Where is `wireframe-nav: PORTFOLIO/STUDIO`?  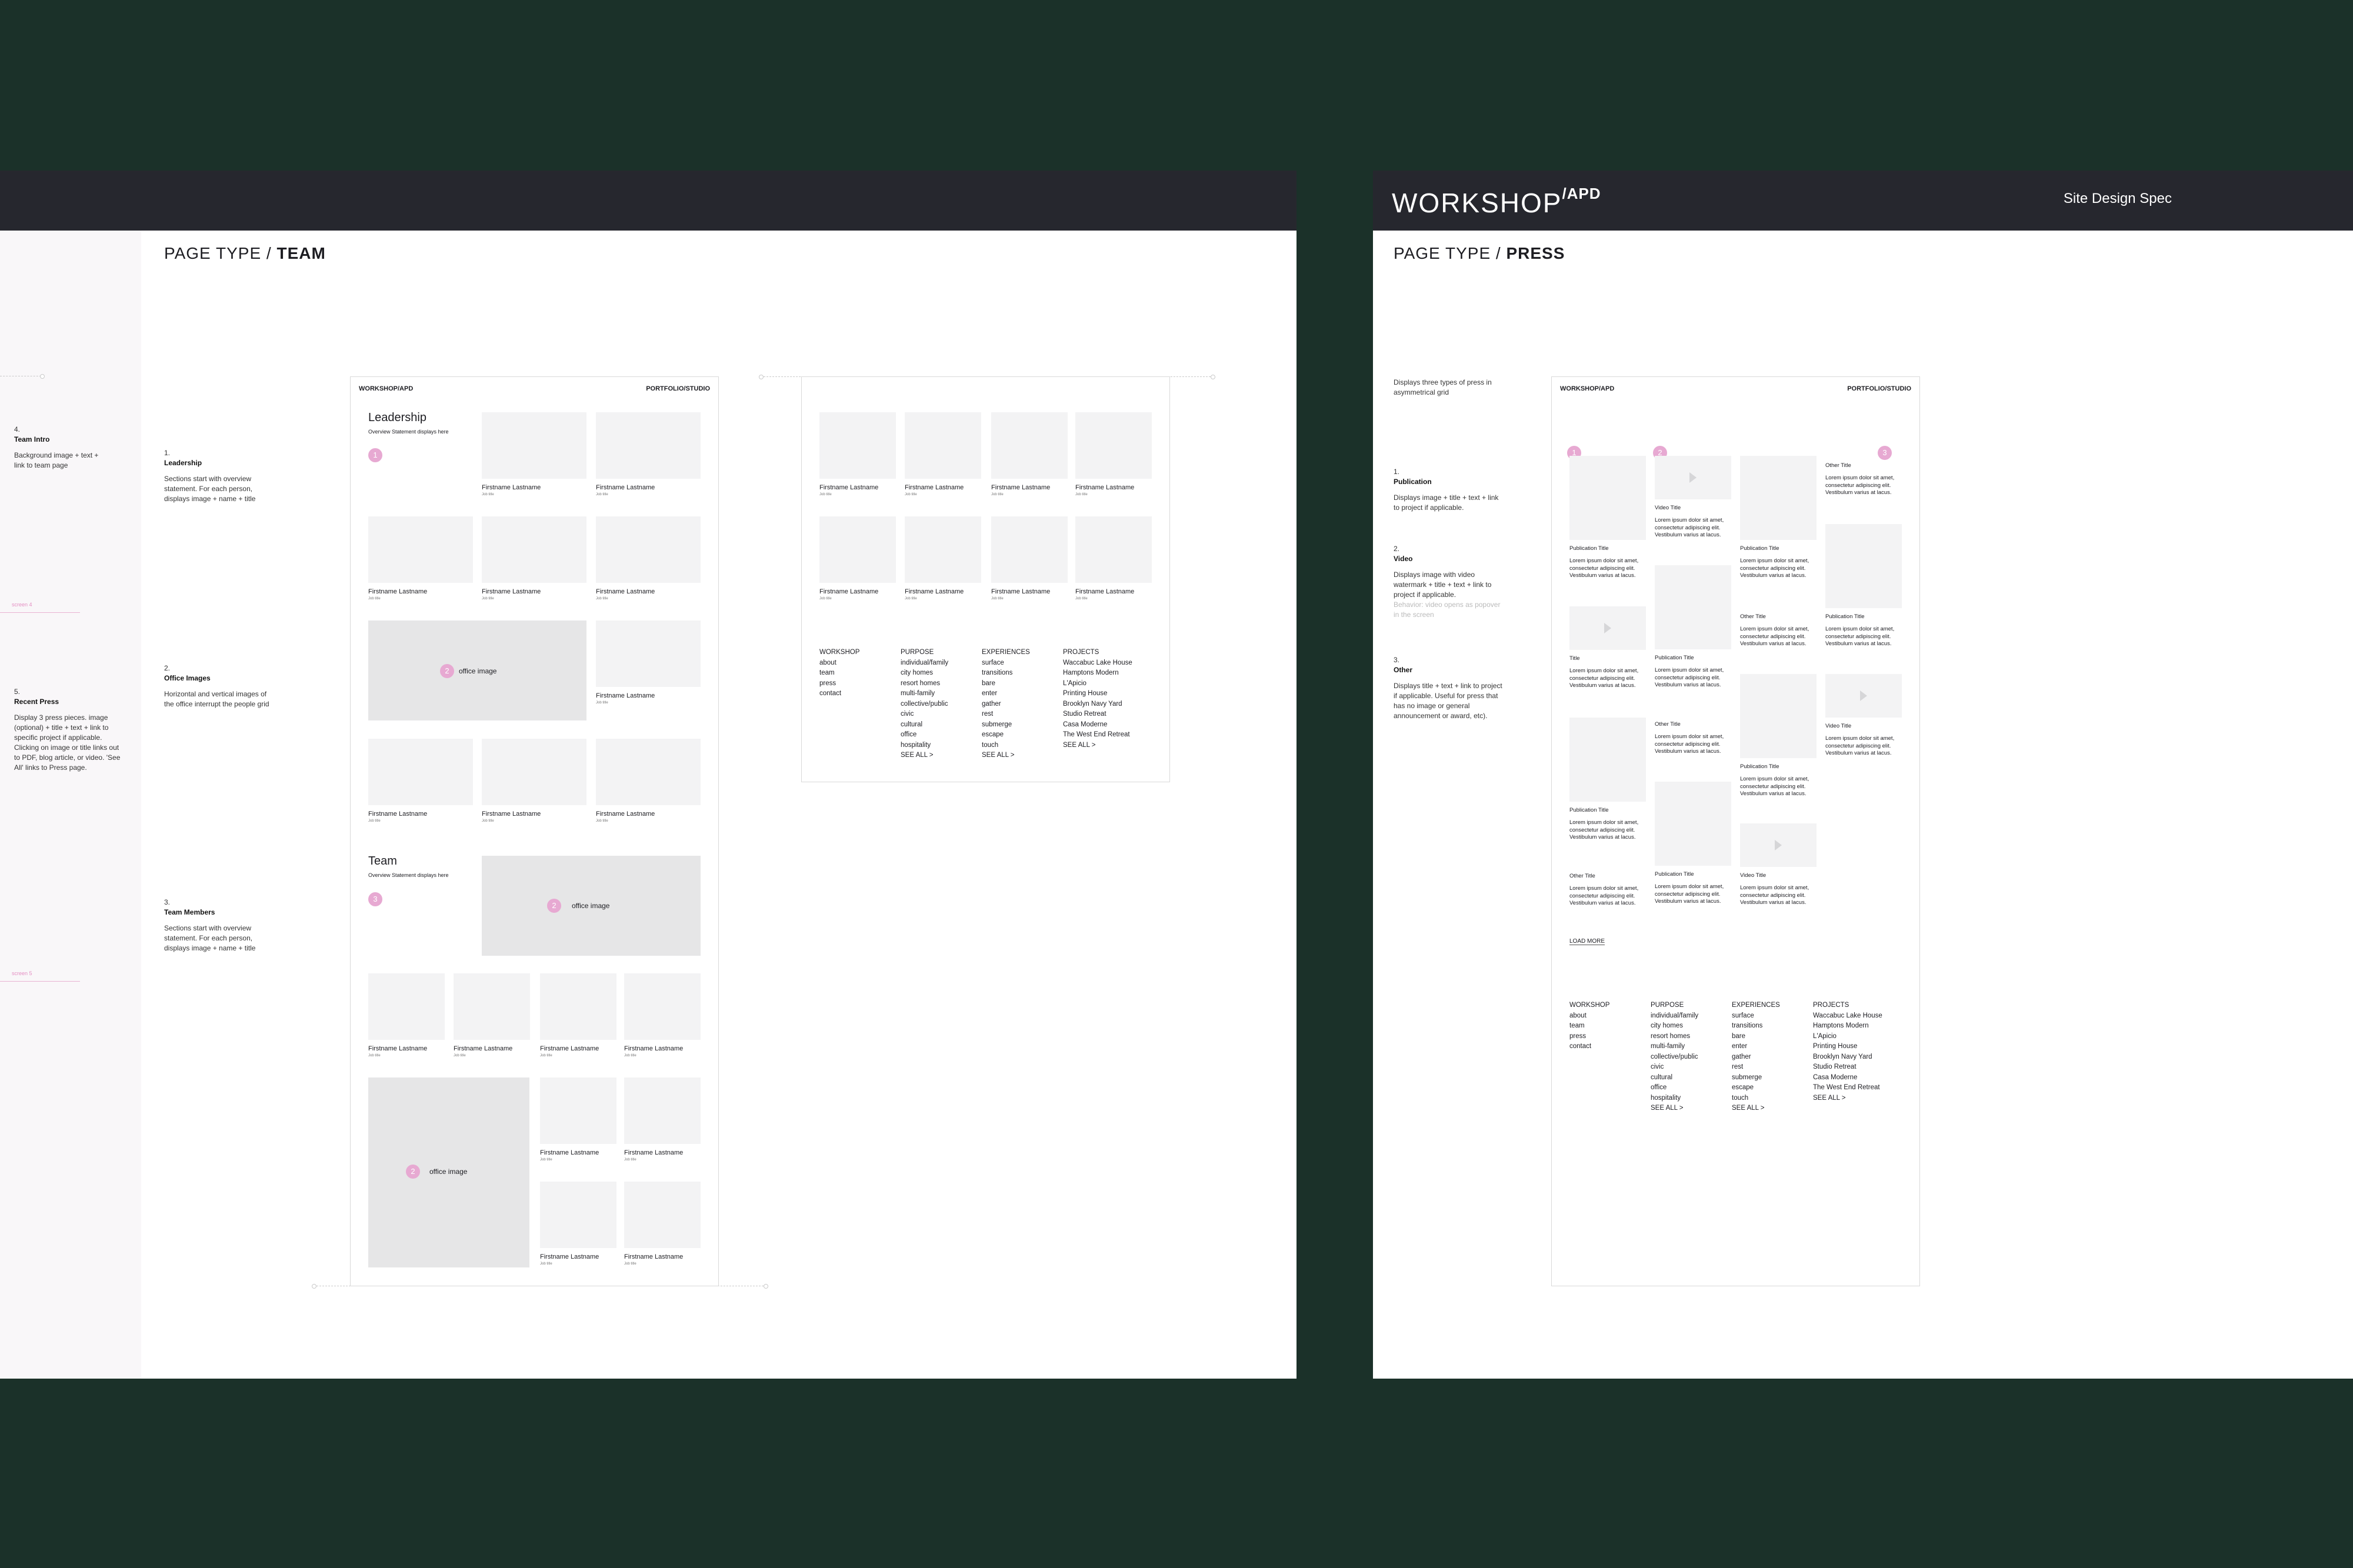
wireframe-nav: PORTFOLIO/STUDIO is located at coordinates (1879, 388).